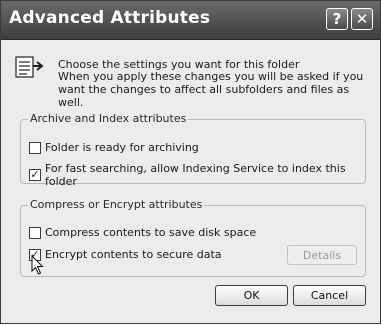 This screenshot has width=383, height=326. What do you see at coordinates (122, 147) in the screenshot?
I see `archive-checkbox-label: Folder is ready for archiving` at bounding box center [122, 147].